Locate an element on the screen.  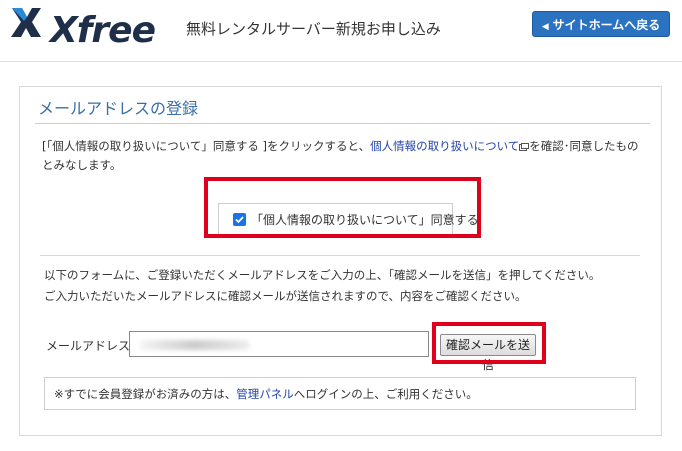
section-divider is located at coordinates (340, 255).